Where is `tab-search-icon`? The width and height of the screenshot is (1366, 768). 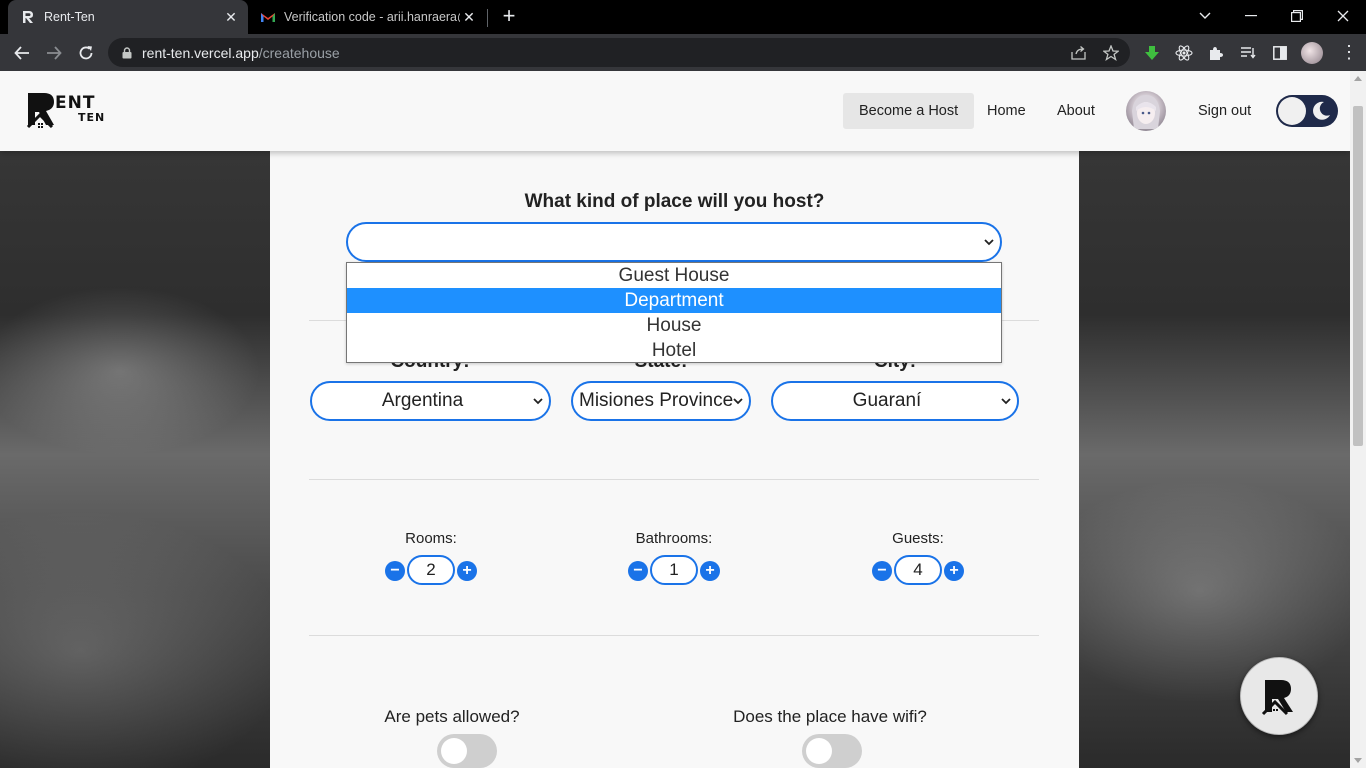 tab-search-icon is located at coordinates (1205, 16).